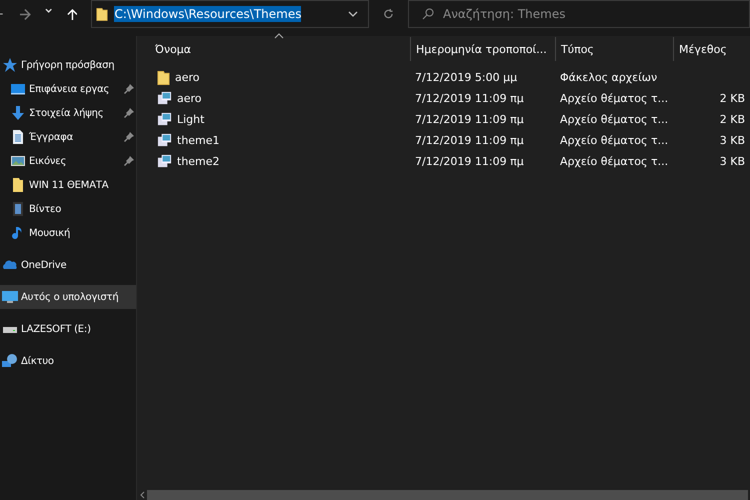  Describe the element at coordinates (68, 329) in the screenshot. I see `sidebar-item: LAZESOFT (E:)` at that location.